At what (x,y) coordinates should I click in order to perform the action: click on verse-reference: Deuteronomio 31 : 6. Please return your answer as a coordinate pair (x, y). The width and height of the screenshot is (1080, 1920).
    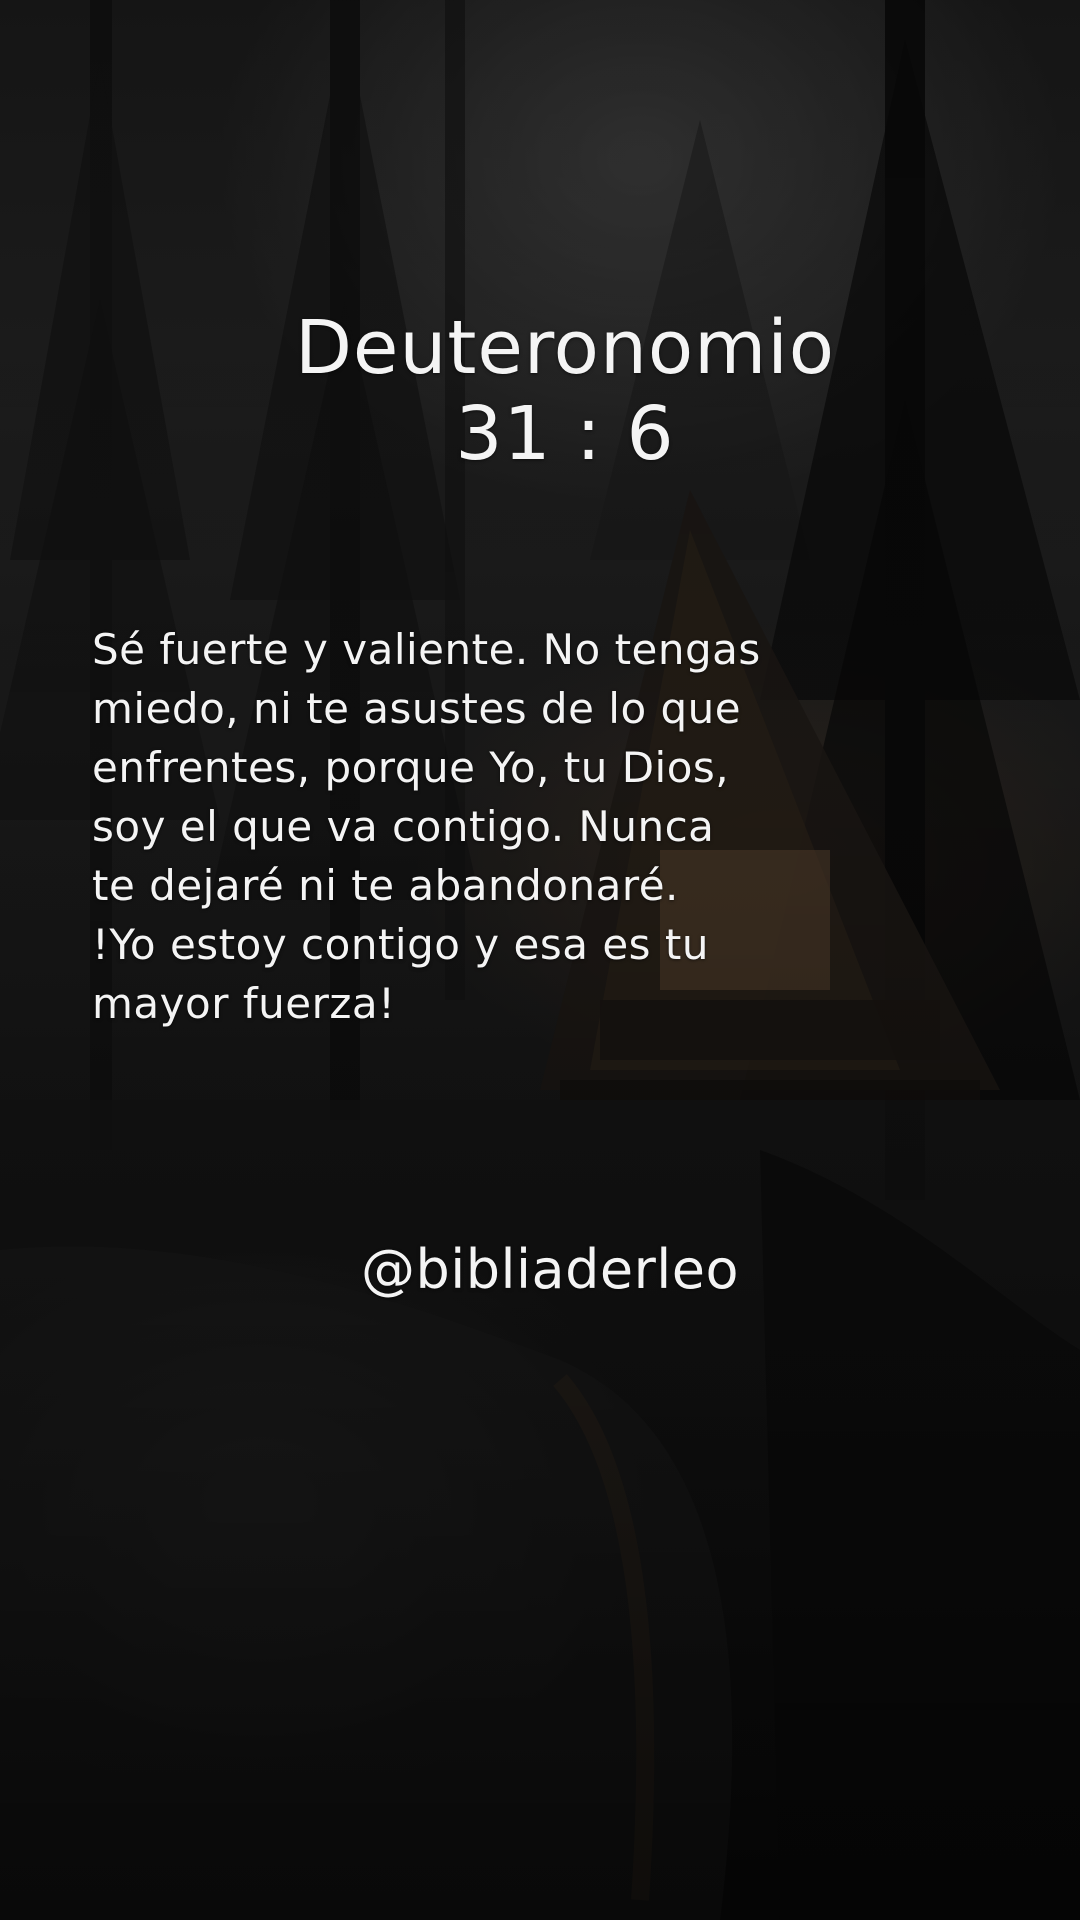
    Looking at the image, I should click on (565, 391).